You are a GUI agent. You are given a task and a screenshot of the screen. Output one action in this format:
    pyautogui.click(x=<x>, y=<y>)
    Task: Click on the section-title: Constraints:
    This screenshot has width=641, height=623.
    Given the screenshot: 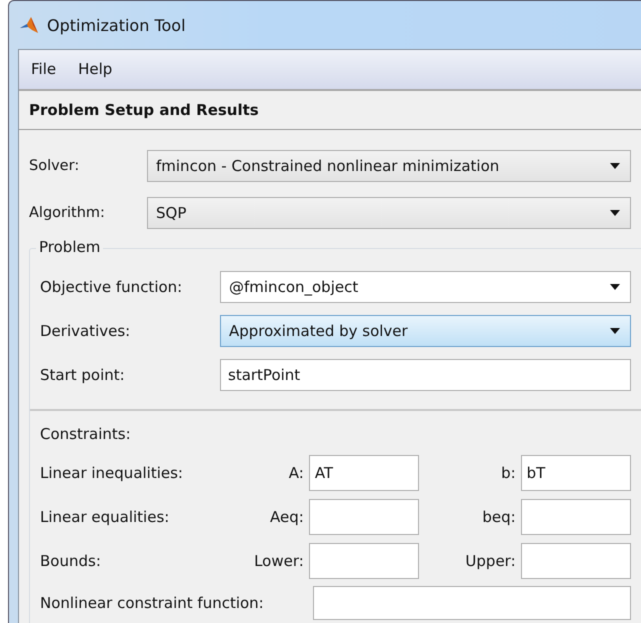 What is the action you would take?
    pyautogui.click(x=85, y=434)
    